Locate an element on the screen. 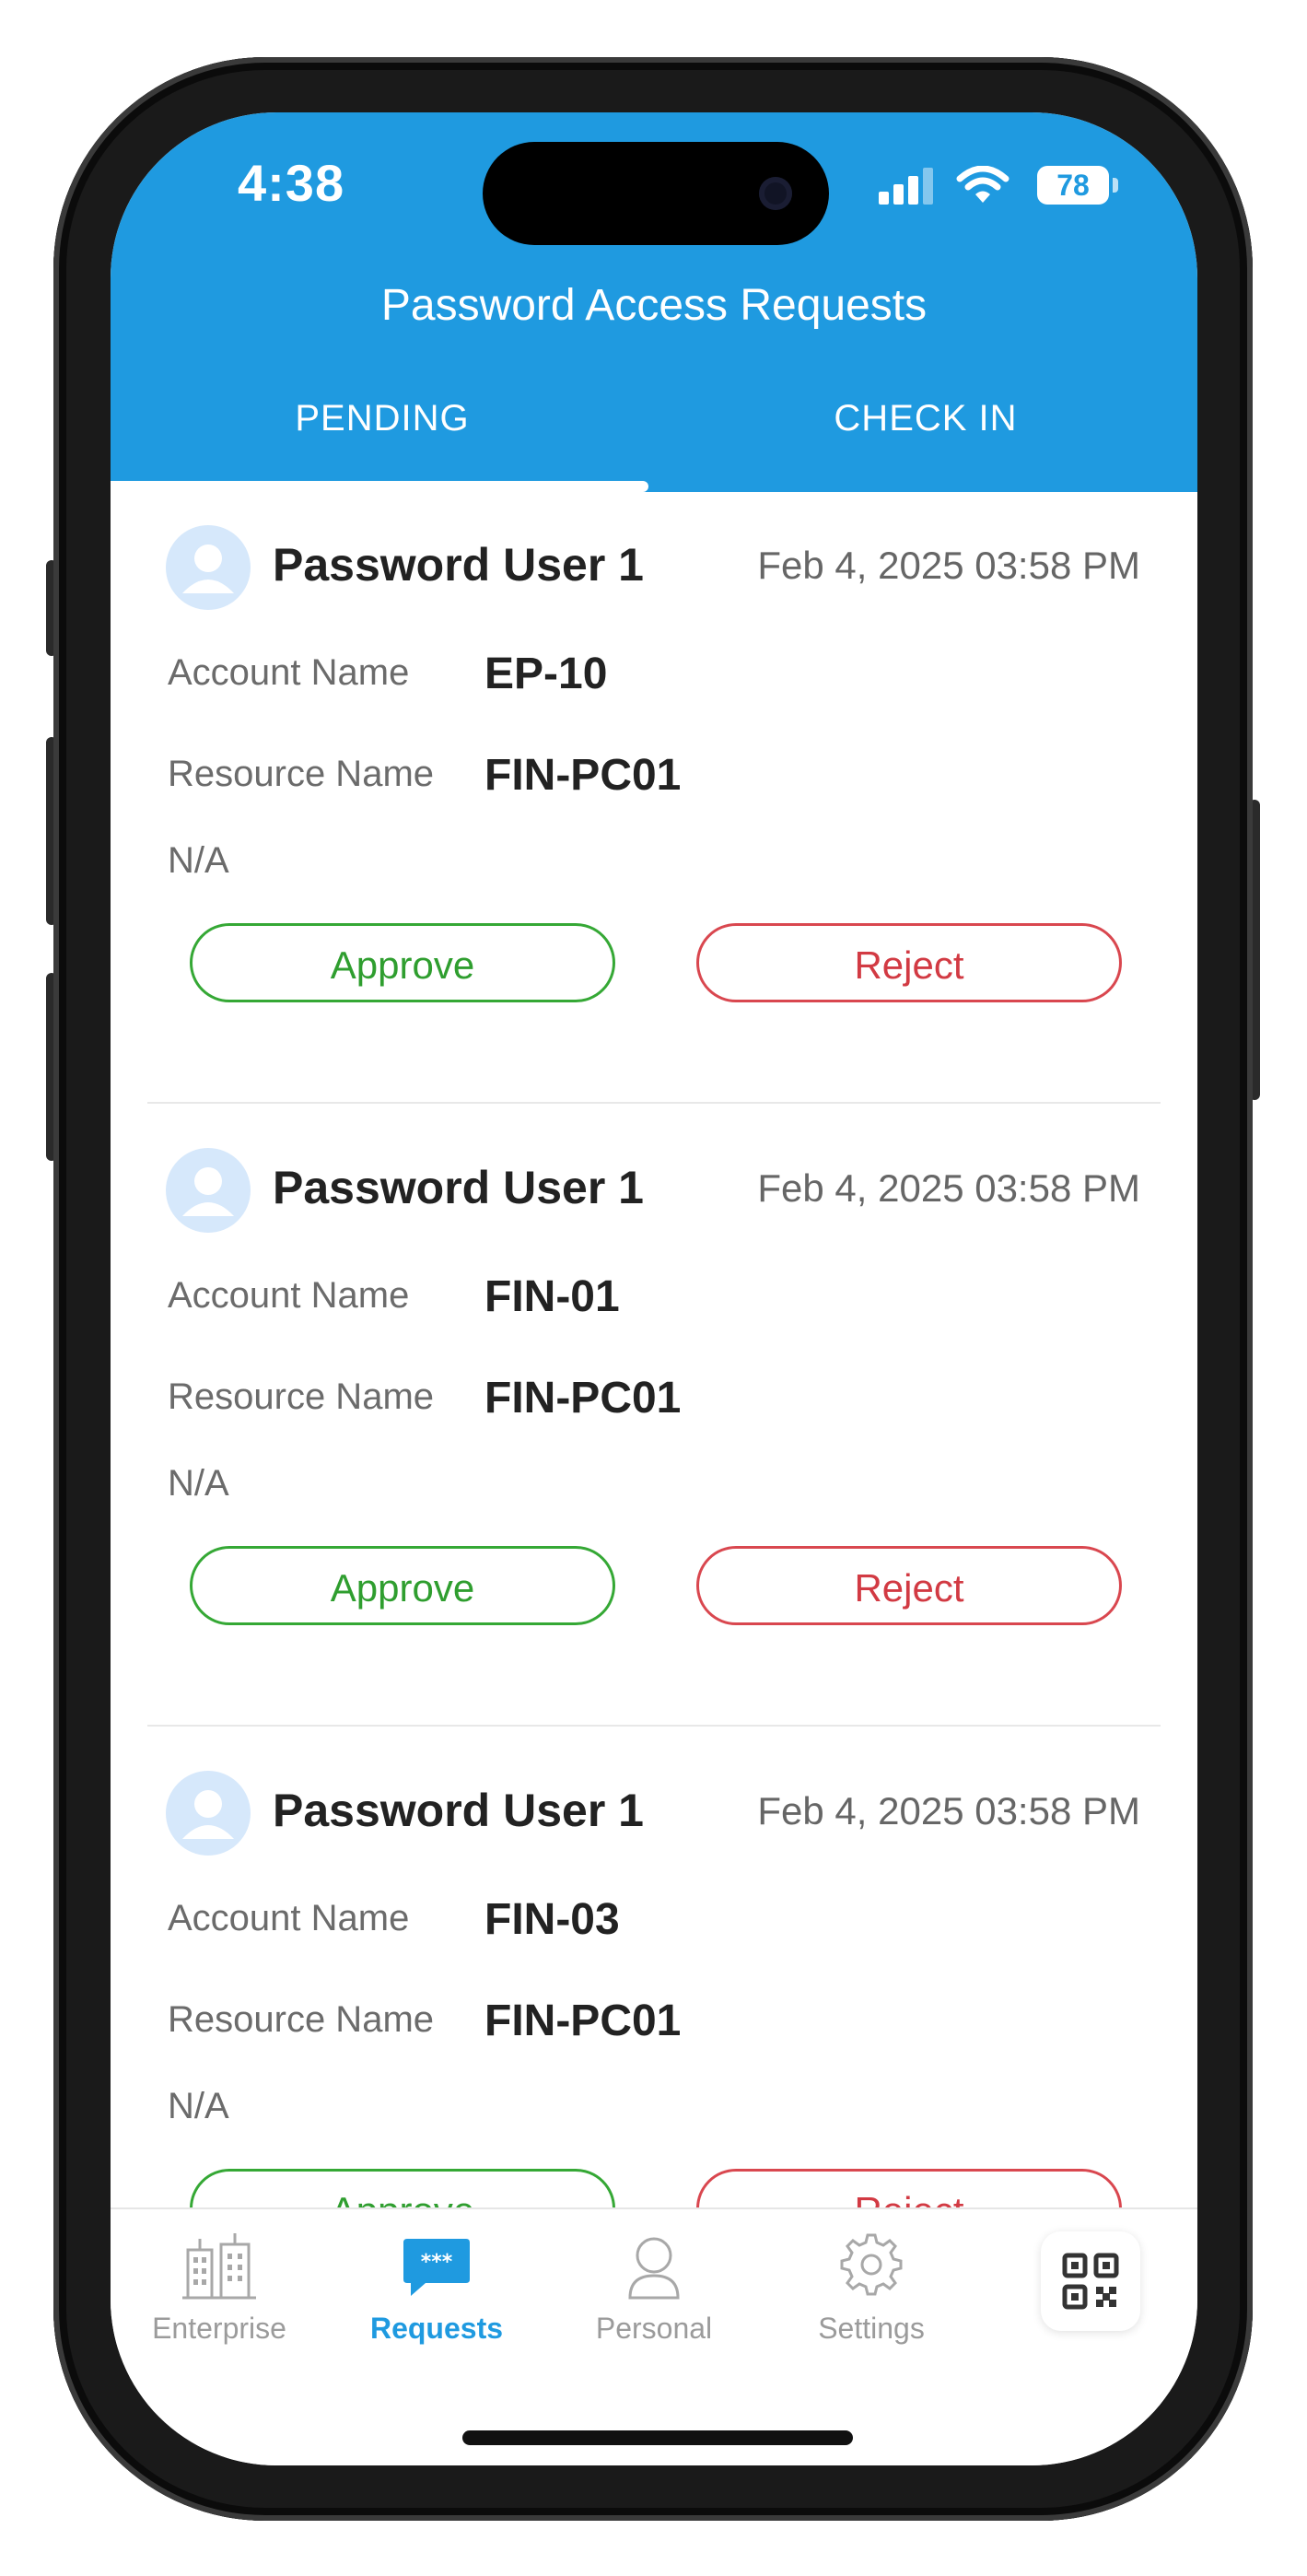 The height and width of the screenshot is (2576, 1307). active-tab-indicator is located at coordinates (380, 486).